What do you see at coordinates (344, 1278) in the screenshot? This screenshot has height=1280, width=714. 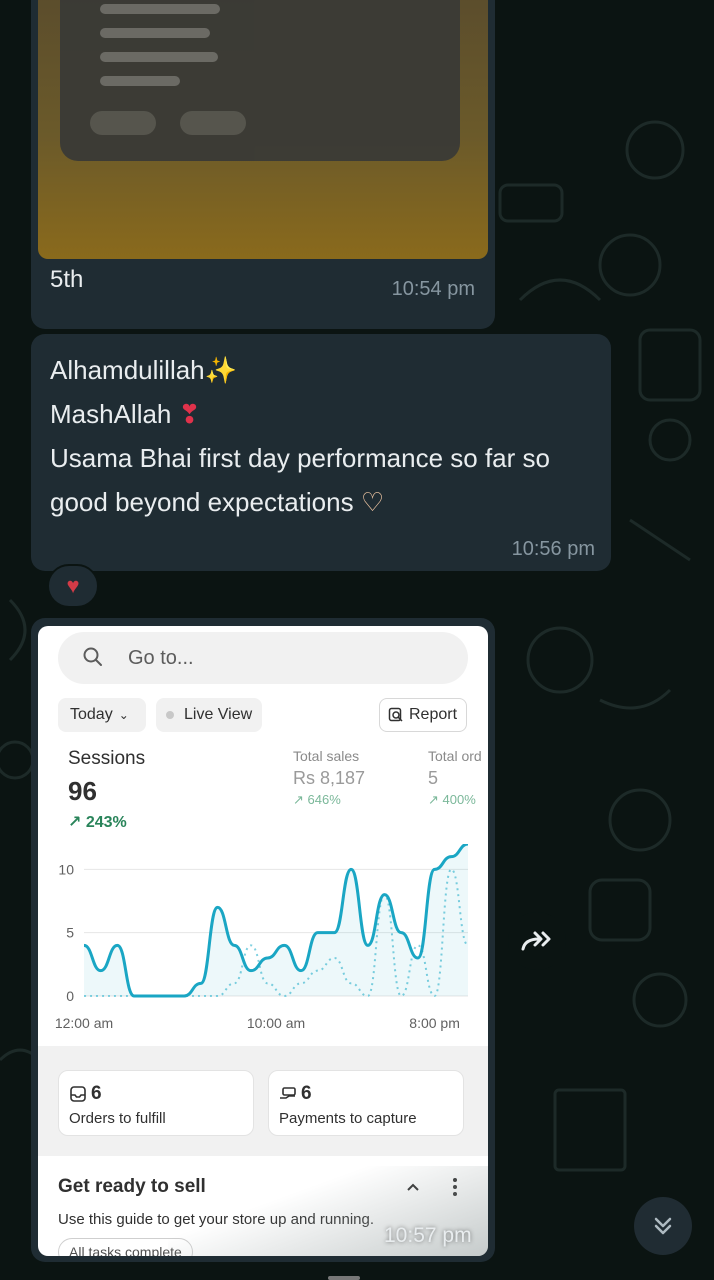 I see `home-indicator` at bounding box center [344, 1278].